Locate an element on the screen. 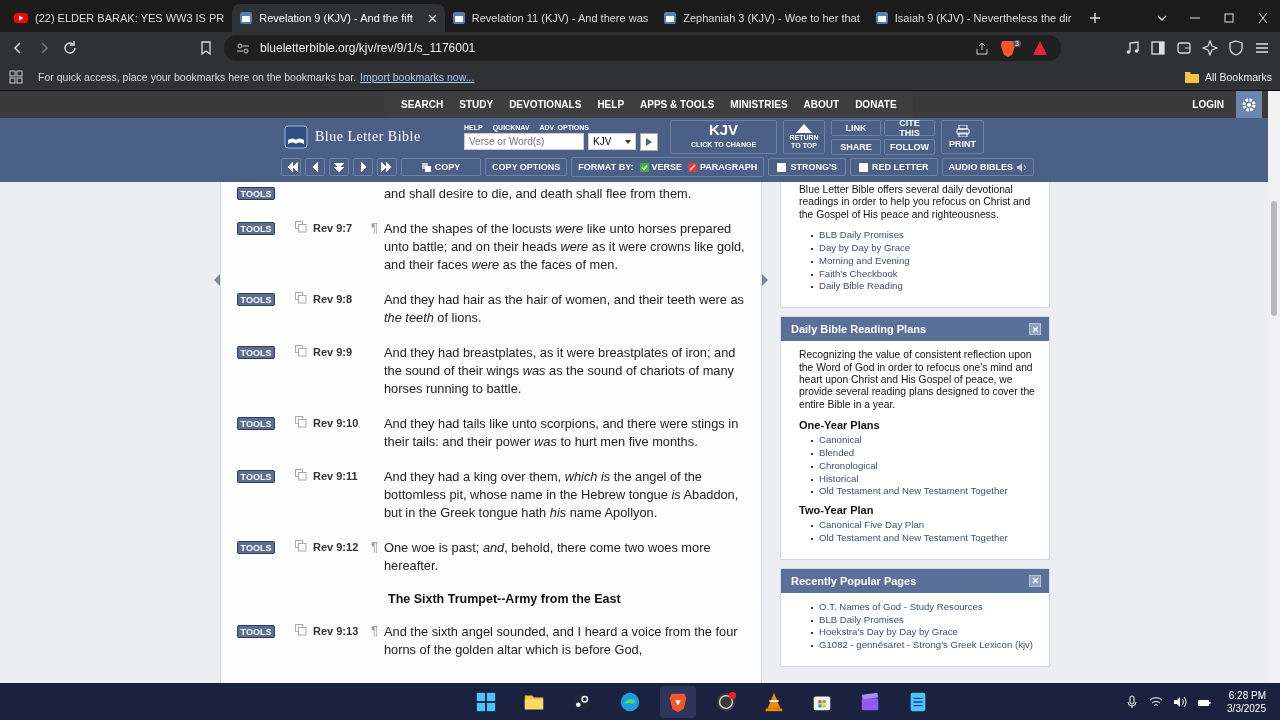  sidebar-icon is located at coordinates (1158, 48).